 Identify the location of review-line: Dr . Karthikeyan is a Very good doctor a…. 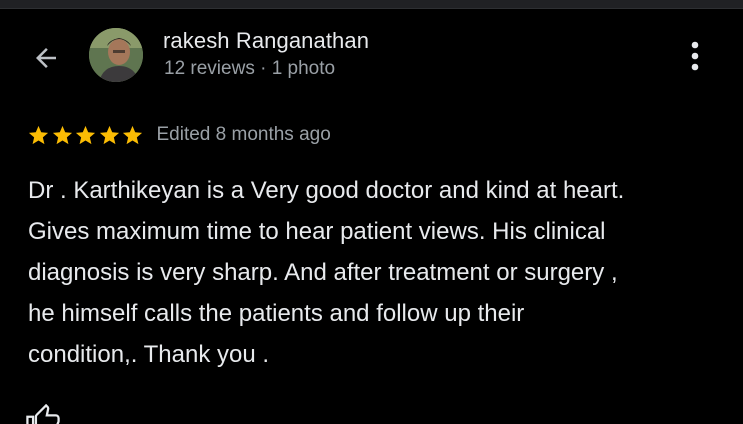
(326, 190).